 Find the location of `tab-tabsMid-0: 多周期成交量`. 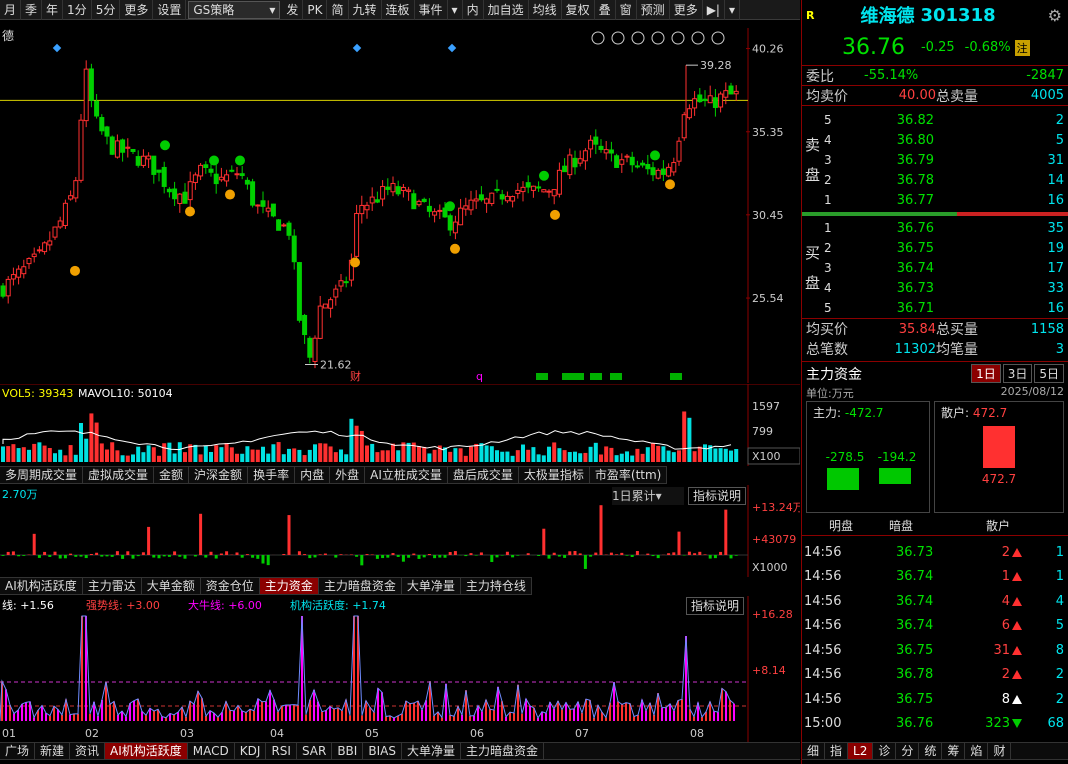

tab-tabsMid-0: 多周期成交量 is located at coordinates (42, 475).